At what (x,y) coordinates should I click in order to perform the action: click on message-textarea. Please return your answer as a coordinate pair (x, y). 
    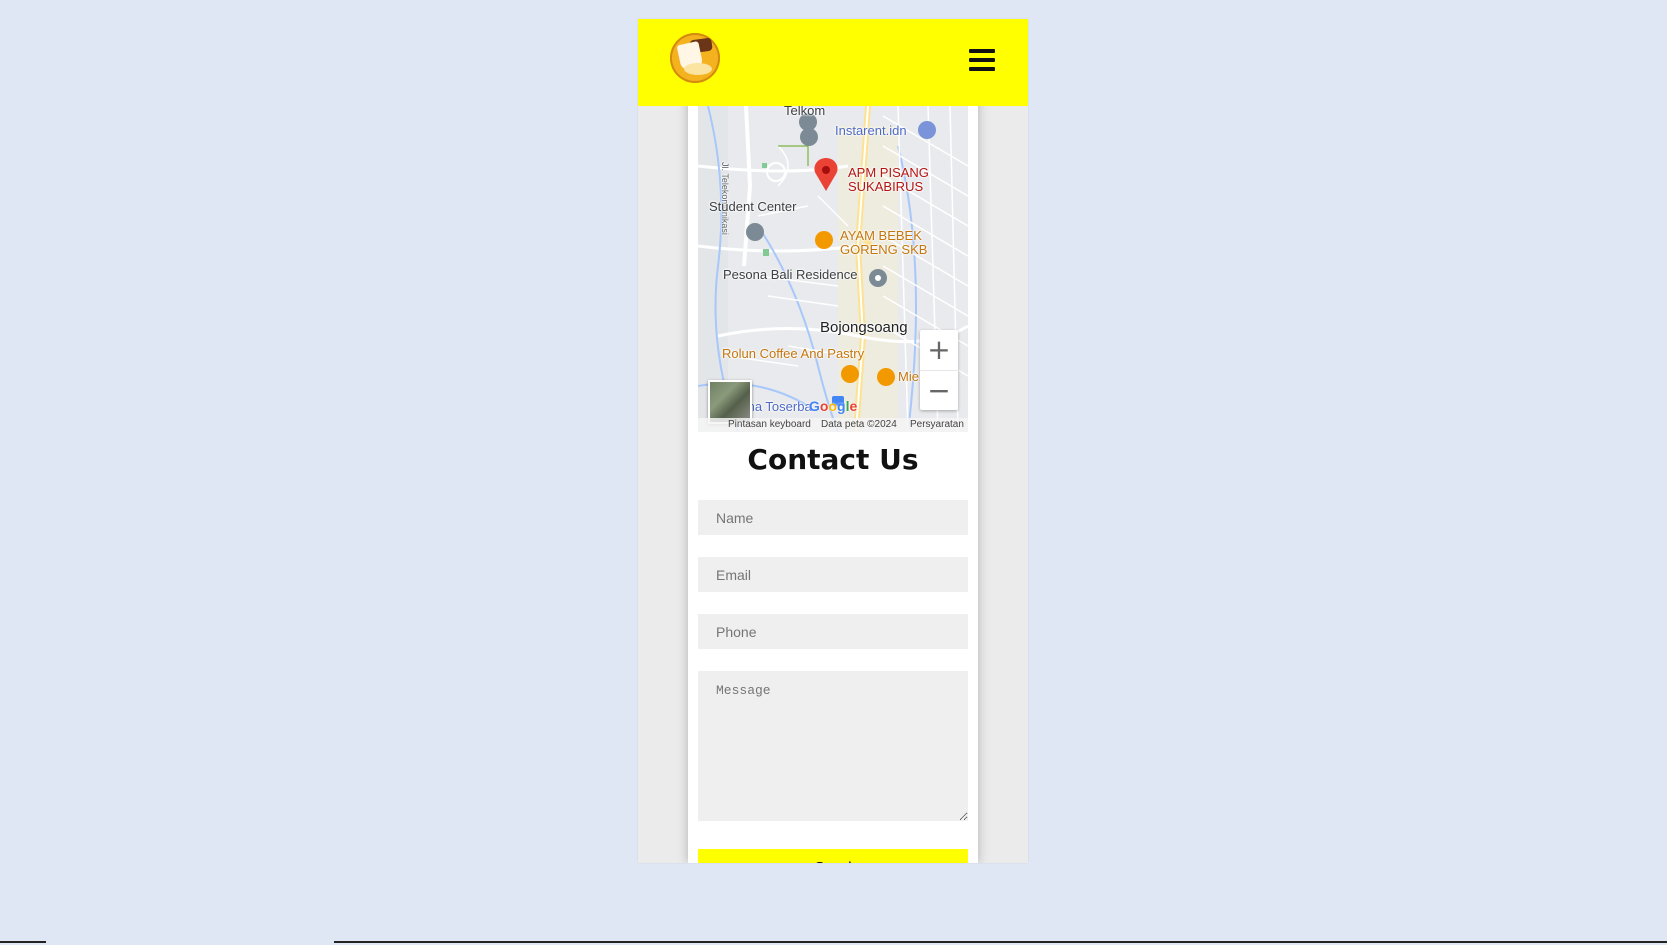
    Looking at the image, I should click on (833, 746).